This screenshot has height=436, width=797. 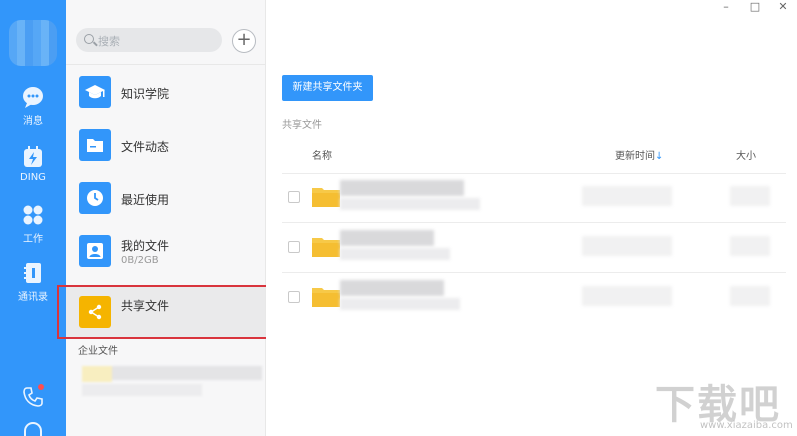 I want to click on search-placeholder: 搜索, so click(x=109, y=41).